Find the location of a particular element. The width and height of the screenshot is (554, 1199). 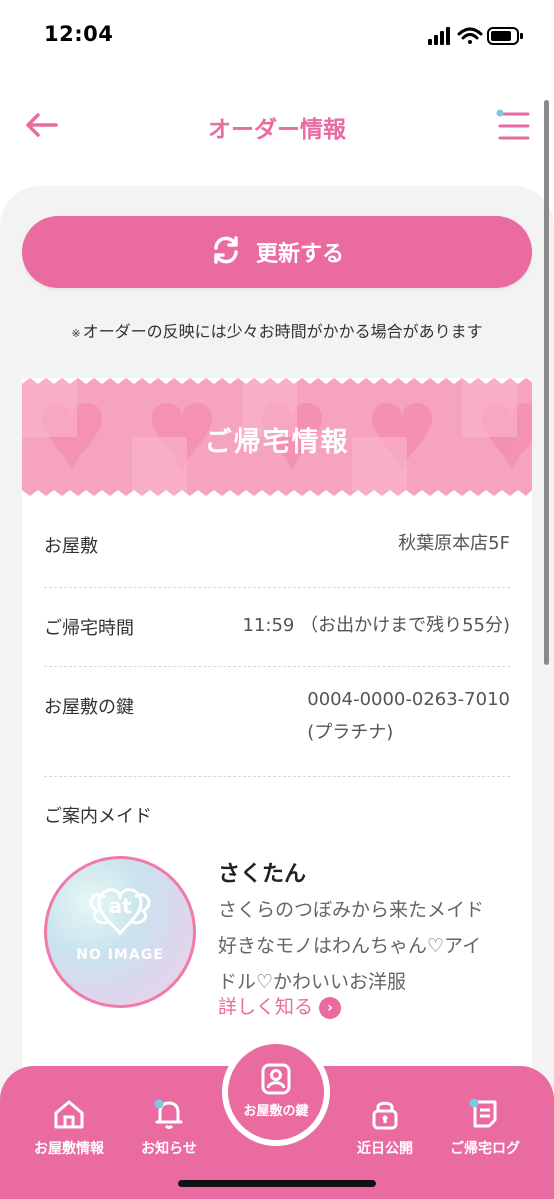

row-label: お屋敷の鍵 is located at coordinates (89, 707).